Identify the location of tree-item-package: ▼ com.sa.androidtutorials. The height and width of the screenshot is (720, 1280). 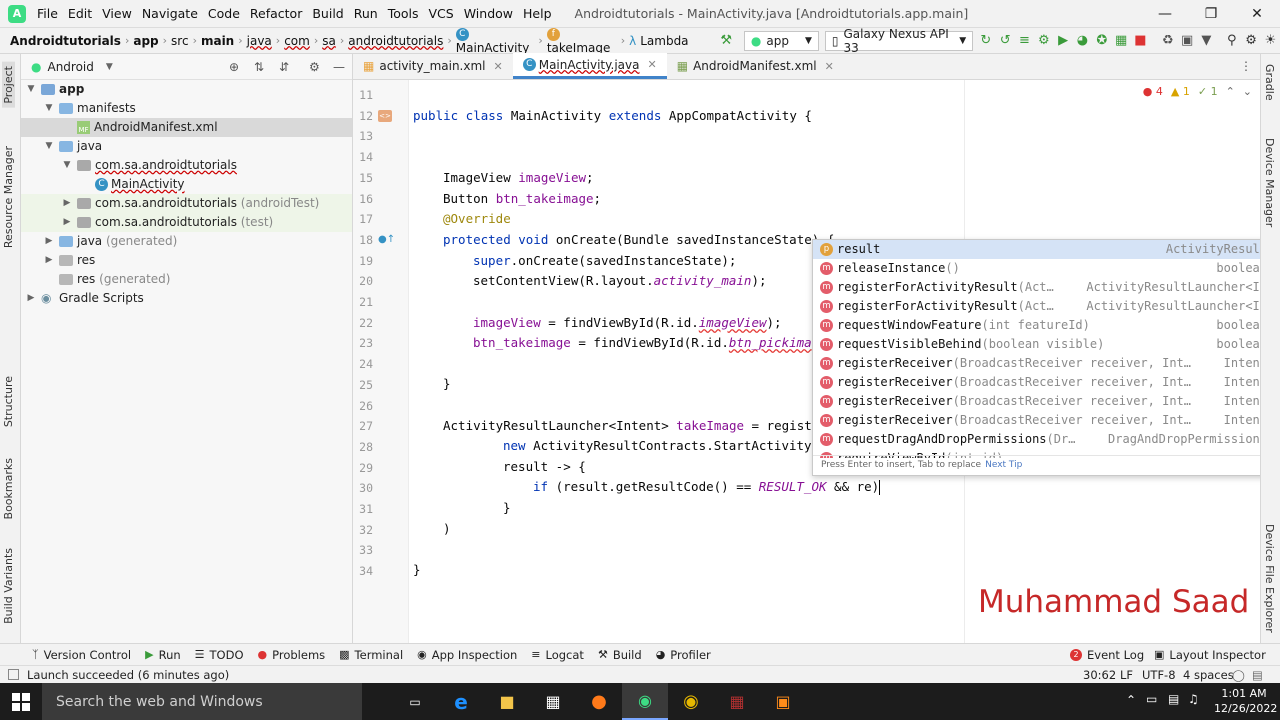
(186, 165).